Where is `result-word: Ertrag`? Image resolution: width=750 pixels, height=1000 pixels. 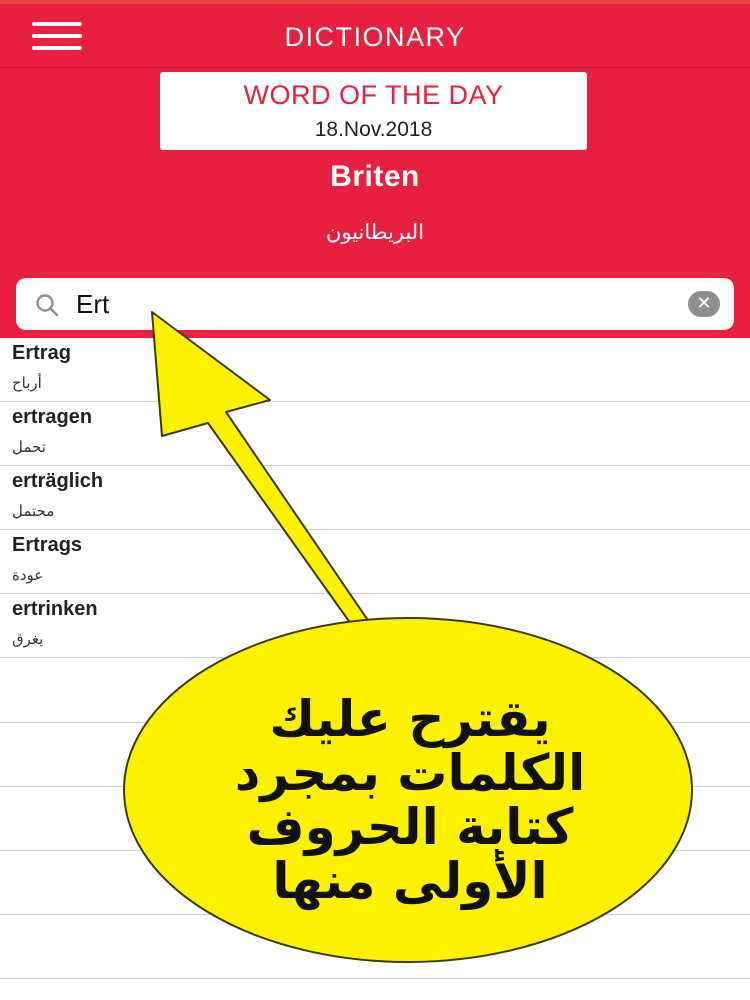
result-word: Ertrag is located at coordinates (41, 353).